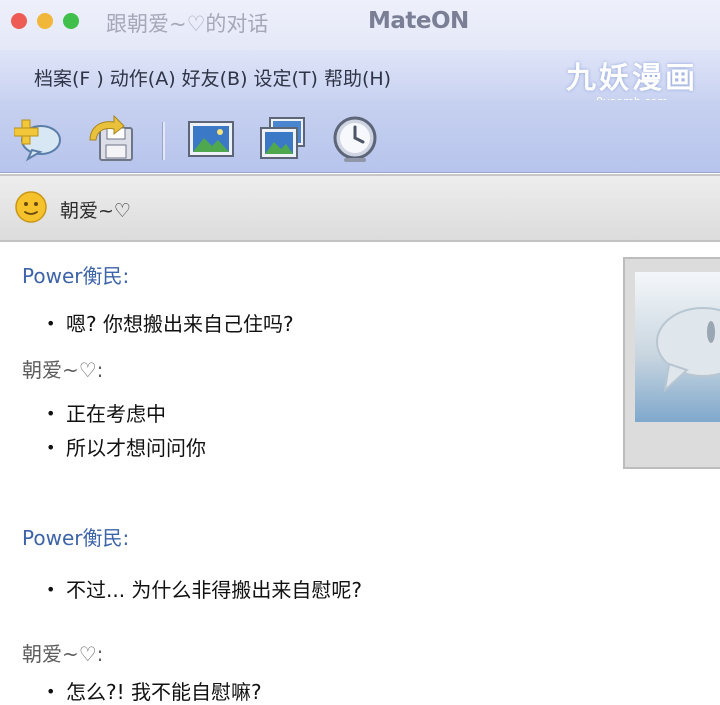 This screenshot has height=705, width=720. I want to click on send-pictures-button, so click(283, 139).